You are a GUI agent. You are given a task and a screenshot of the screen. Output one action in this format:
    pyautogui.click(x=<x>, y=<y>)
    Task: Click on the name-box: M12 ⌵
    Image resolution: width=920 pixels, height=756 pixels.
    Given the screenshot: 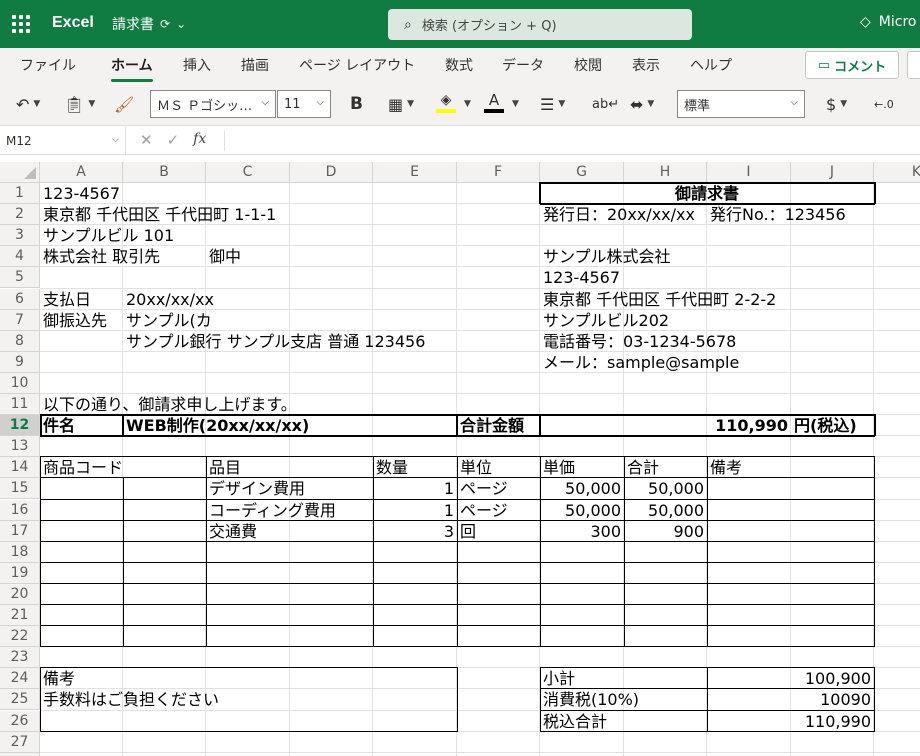 What is the action you would take?
    pyautogui.click(x=63, y=141)
    